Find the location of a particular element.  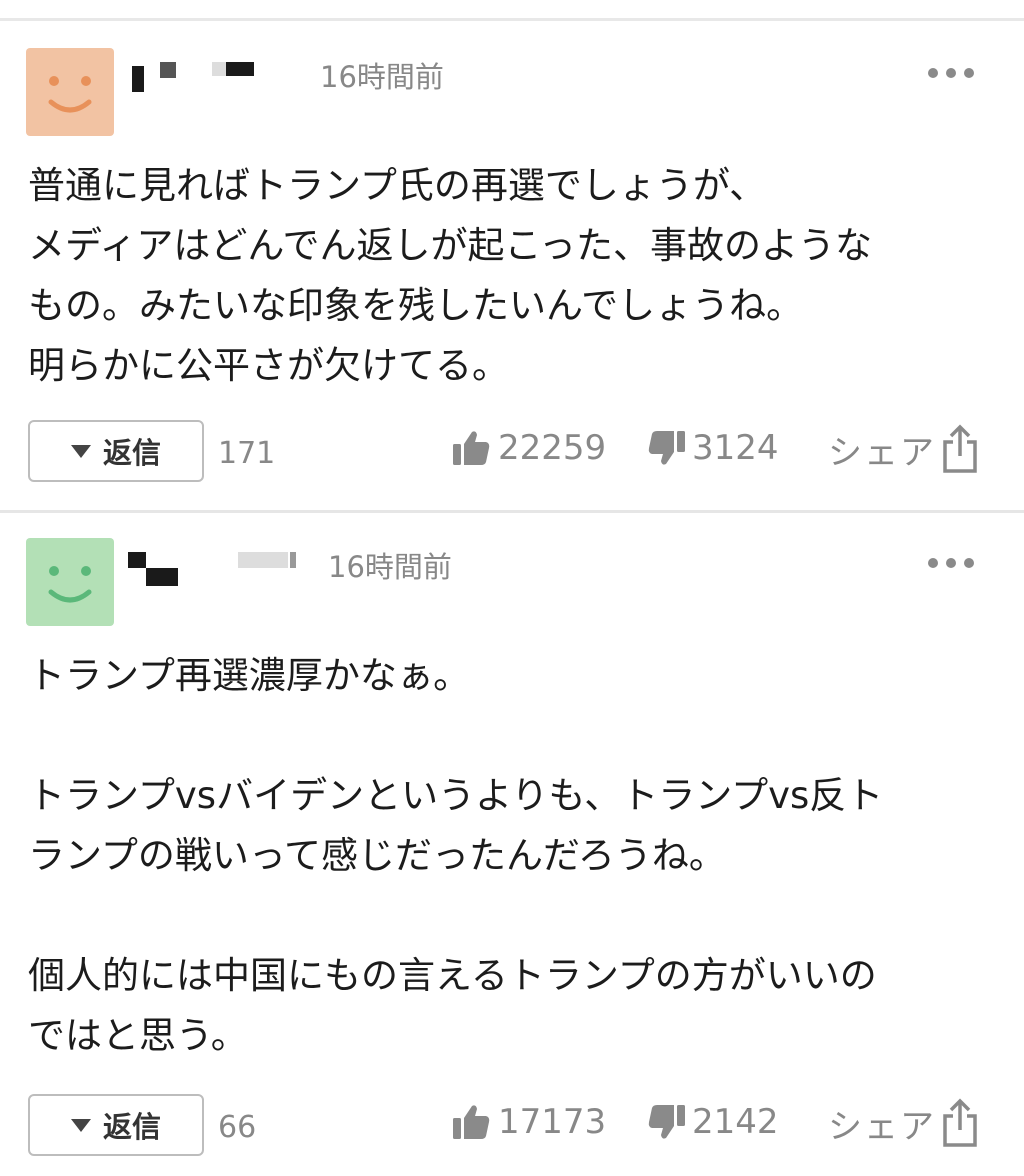

like-button: 22259 is located at coordinates (529, 448).